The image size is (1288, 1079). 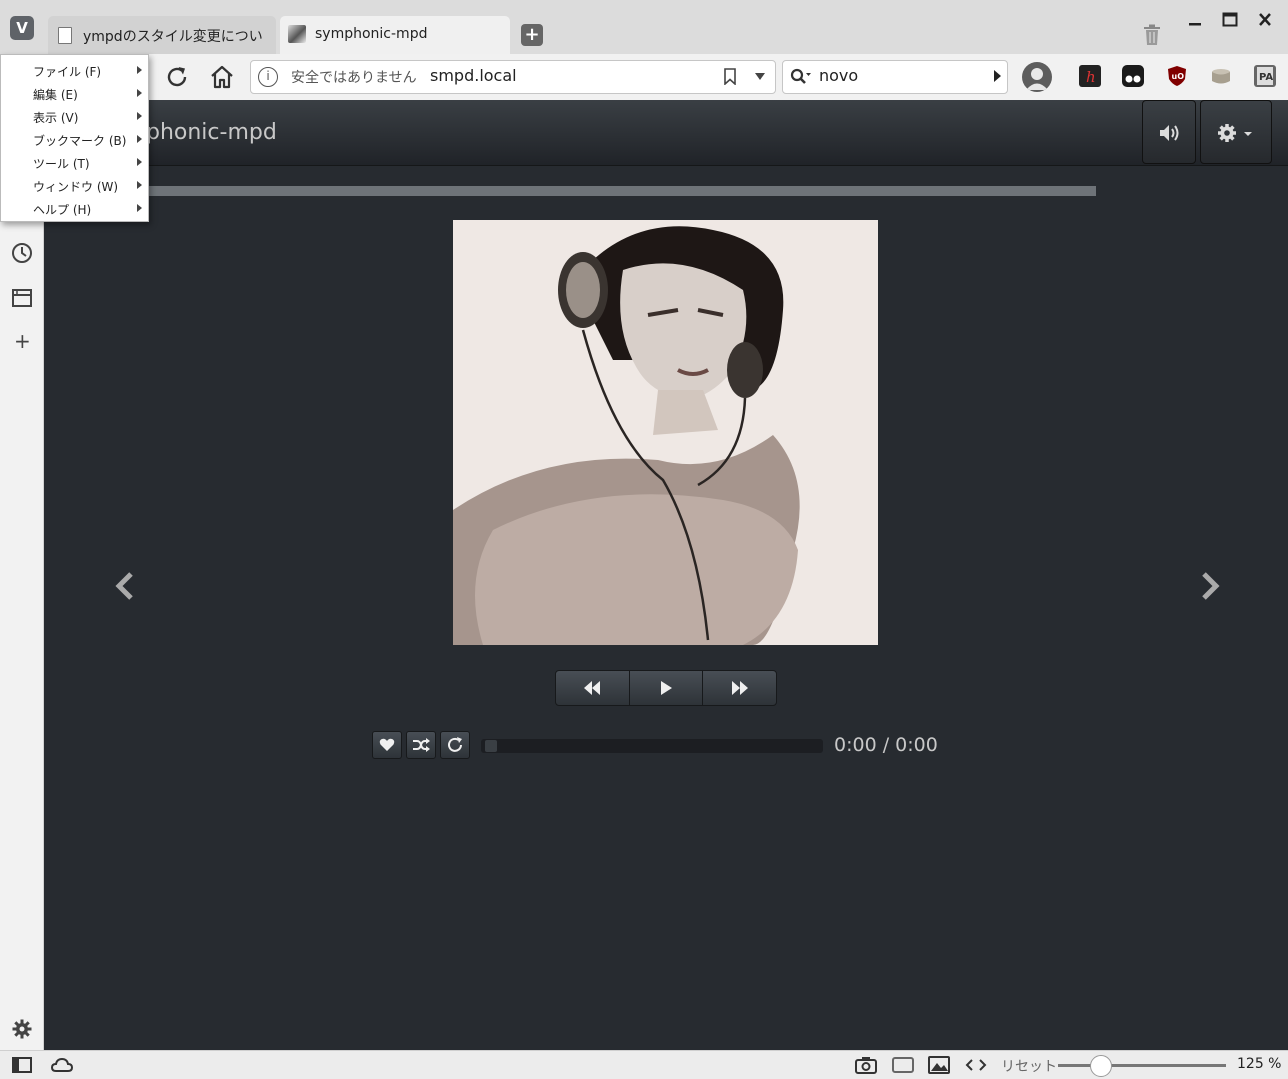 I want to click on tiling-icon, so click(x=903, y=1065).